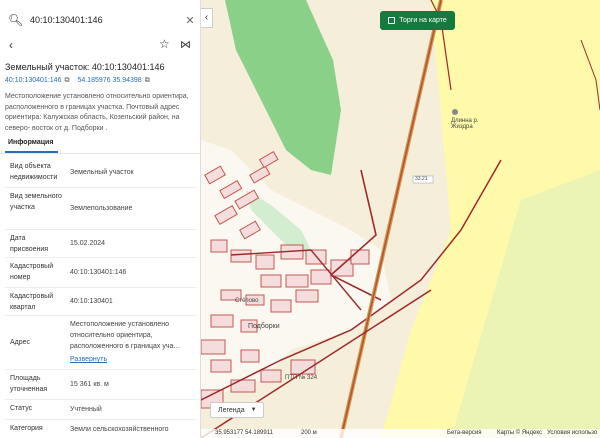 Image resolution: width=600 pixels, height=438 pixels. I want to click on village2-label: Стёпово, so click(247, 301).